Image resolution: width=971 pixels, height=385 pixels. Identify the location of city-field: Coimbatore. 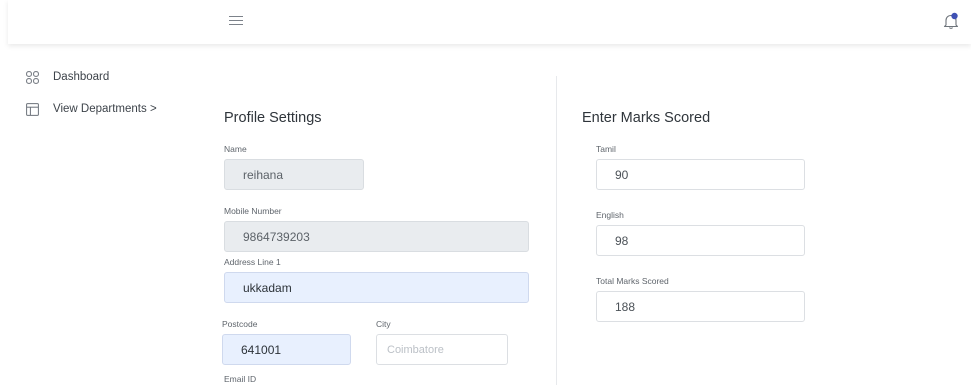
(442, 349).